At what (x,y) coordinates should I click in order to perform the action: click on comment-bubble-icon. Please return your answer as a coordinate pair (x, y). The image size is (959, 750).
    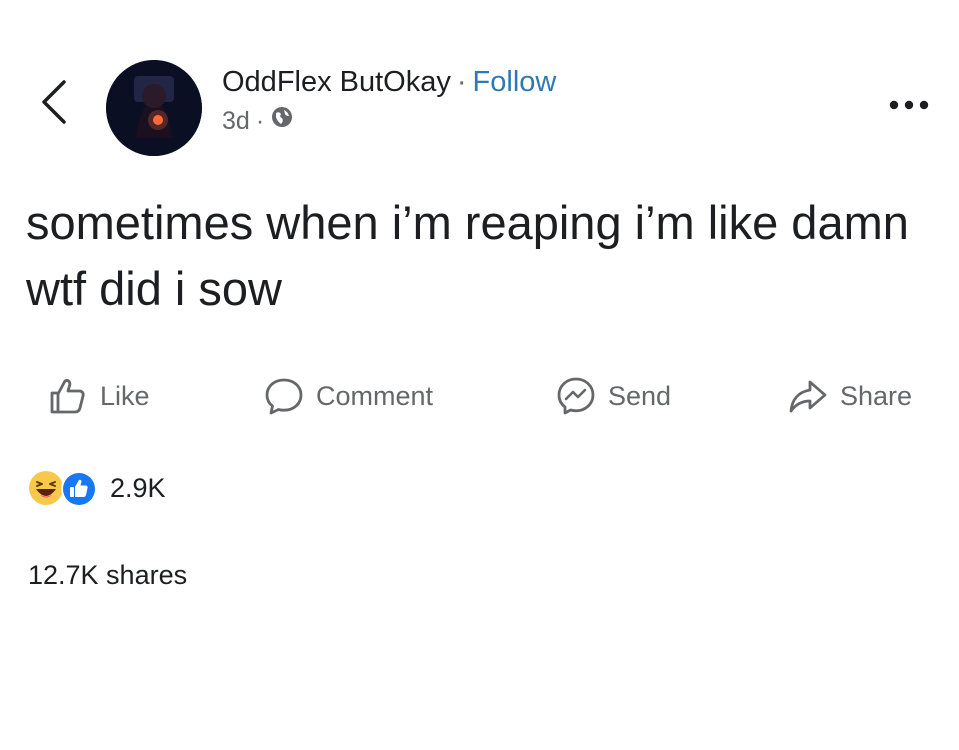
    Looking at the image, I should click on (284, 396).